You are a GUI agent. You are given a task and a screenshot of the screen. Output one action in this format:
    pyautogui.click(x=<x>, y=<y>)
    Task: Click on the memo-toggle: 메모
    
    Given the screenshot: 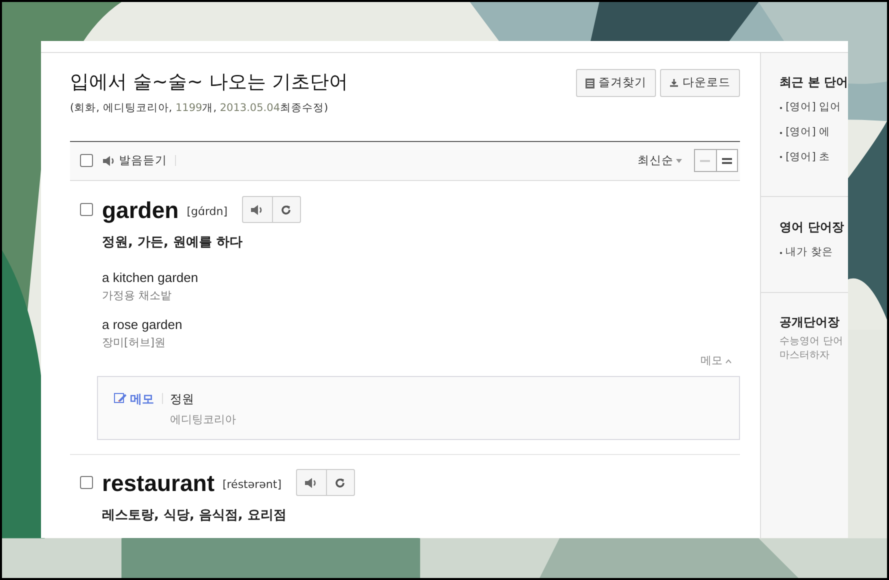 What is the action you would take?
    pyautogui.click(x=716, y=361)
    